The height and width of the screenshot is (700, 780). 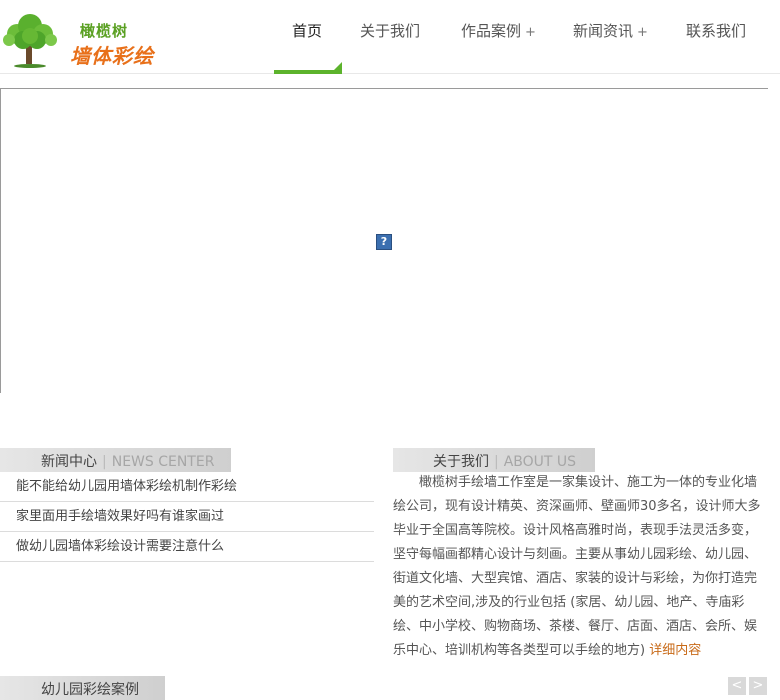 I want to click on nav-label: 联系我们, so click(x=716, y=31).